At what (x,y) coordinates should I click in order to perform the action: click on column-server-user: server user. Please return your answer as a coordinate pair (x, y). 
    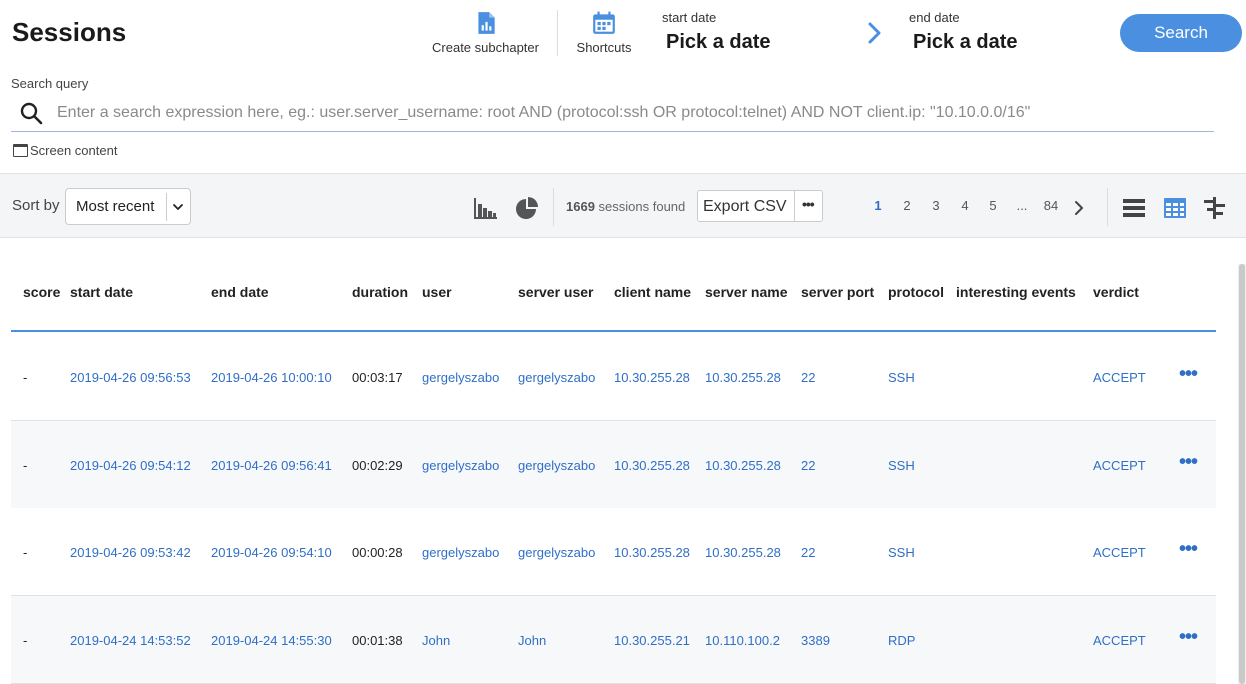
    Looking at the image, I should click on (556, 292).